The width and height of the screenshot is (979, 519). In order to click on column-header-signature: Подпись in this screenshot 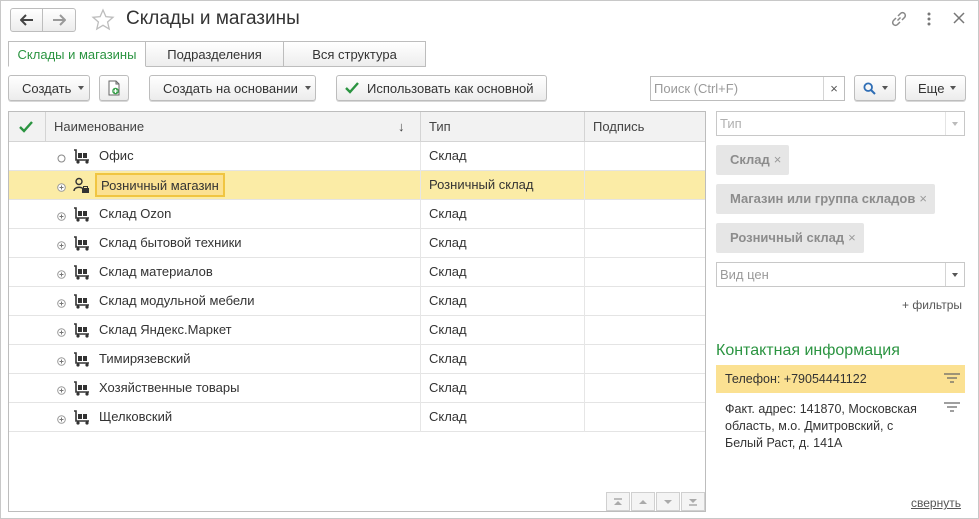, I will do `click(618, 126)`.